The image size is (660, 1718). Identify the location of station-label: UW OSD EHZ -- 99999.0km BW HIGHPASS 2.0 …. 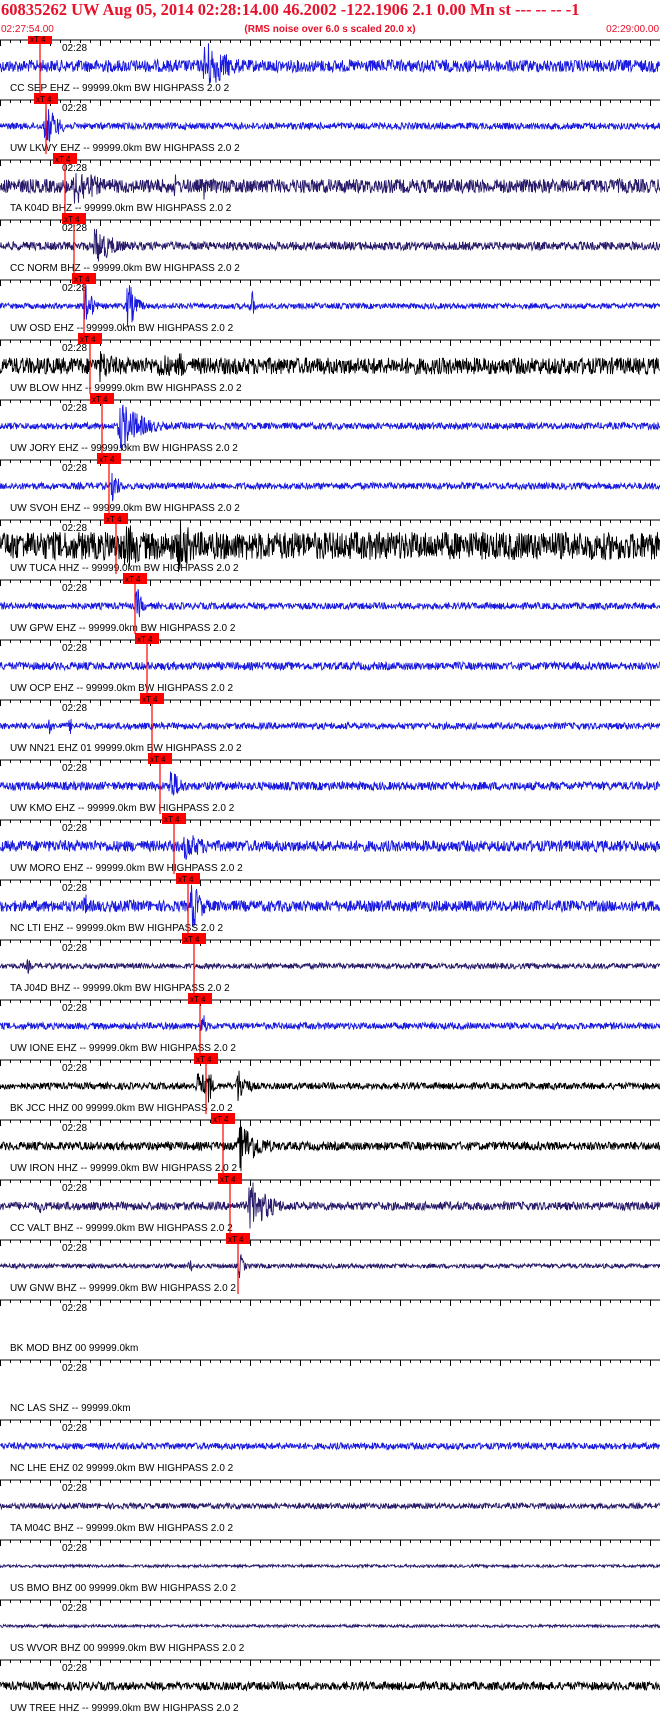
(122, 328).